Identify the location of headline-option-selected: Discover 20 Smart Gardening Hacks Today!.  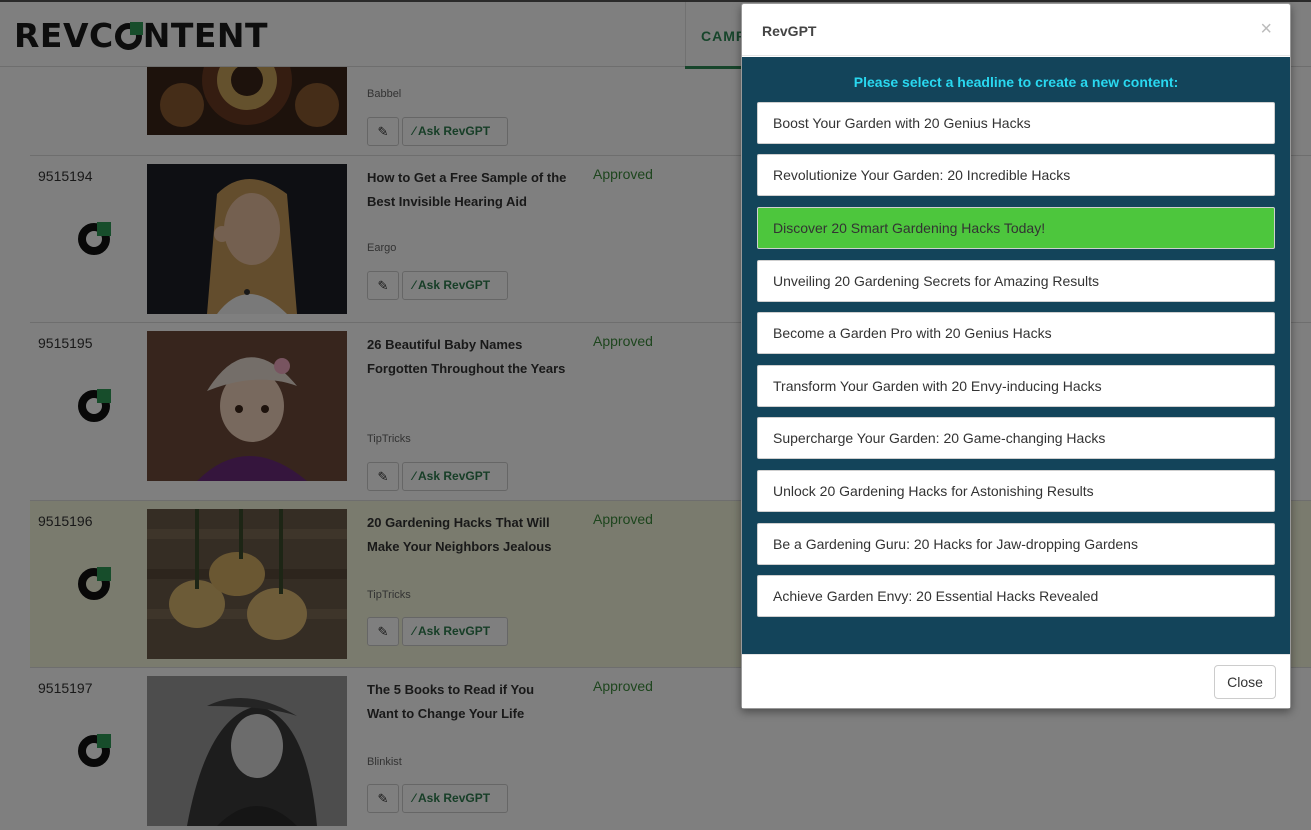
(1016, 228).